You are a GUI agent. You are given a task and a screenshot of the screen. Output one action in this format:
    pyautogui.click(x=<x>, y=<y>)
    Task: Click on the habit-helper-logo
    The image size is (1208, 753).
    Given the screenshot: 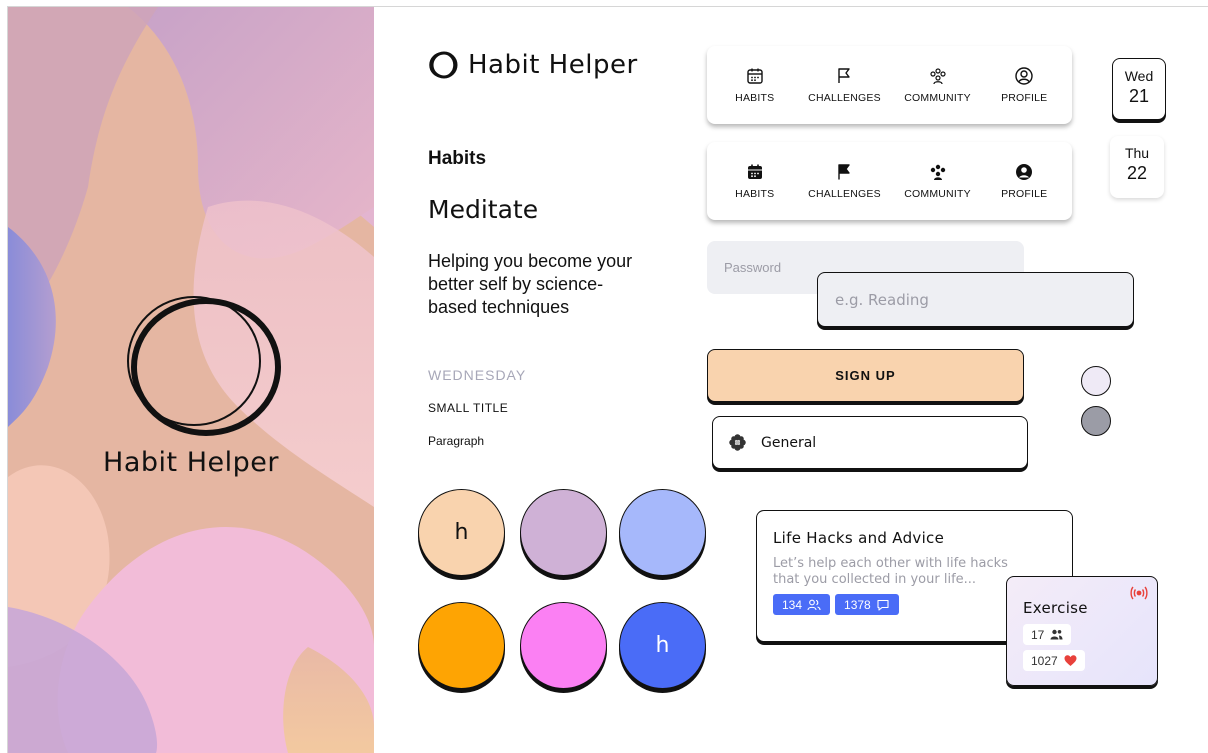 What is the action you would take?
    pyautogui.click(x=204, y=366)
    